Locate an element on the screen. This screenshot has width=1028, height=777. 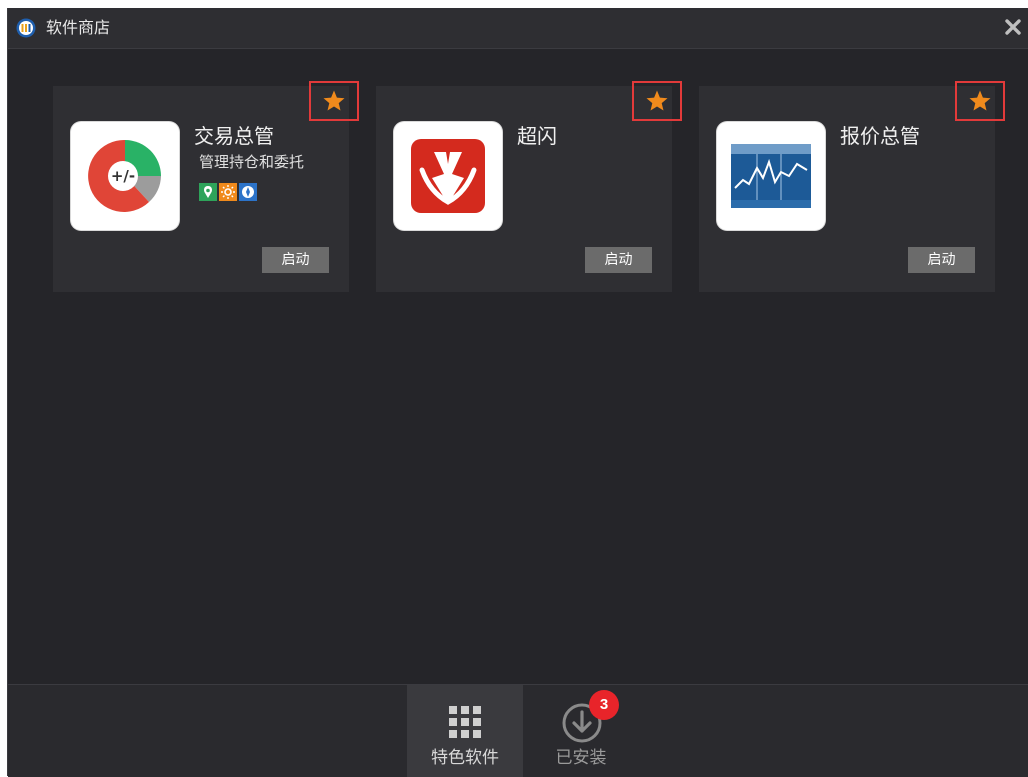
tab-label: 特色软件 is located at coordinates (465, 758).